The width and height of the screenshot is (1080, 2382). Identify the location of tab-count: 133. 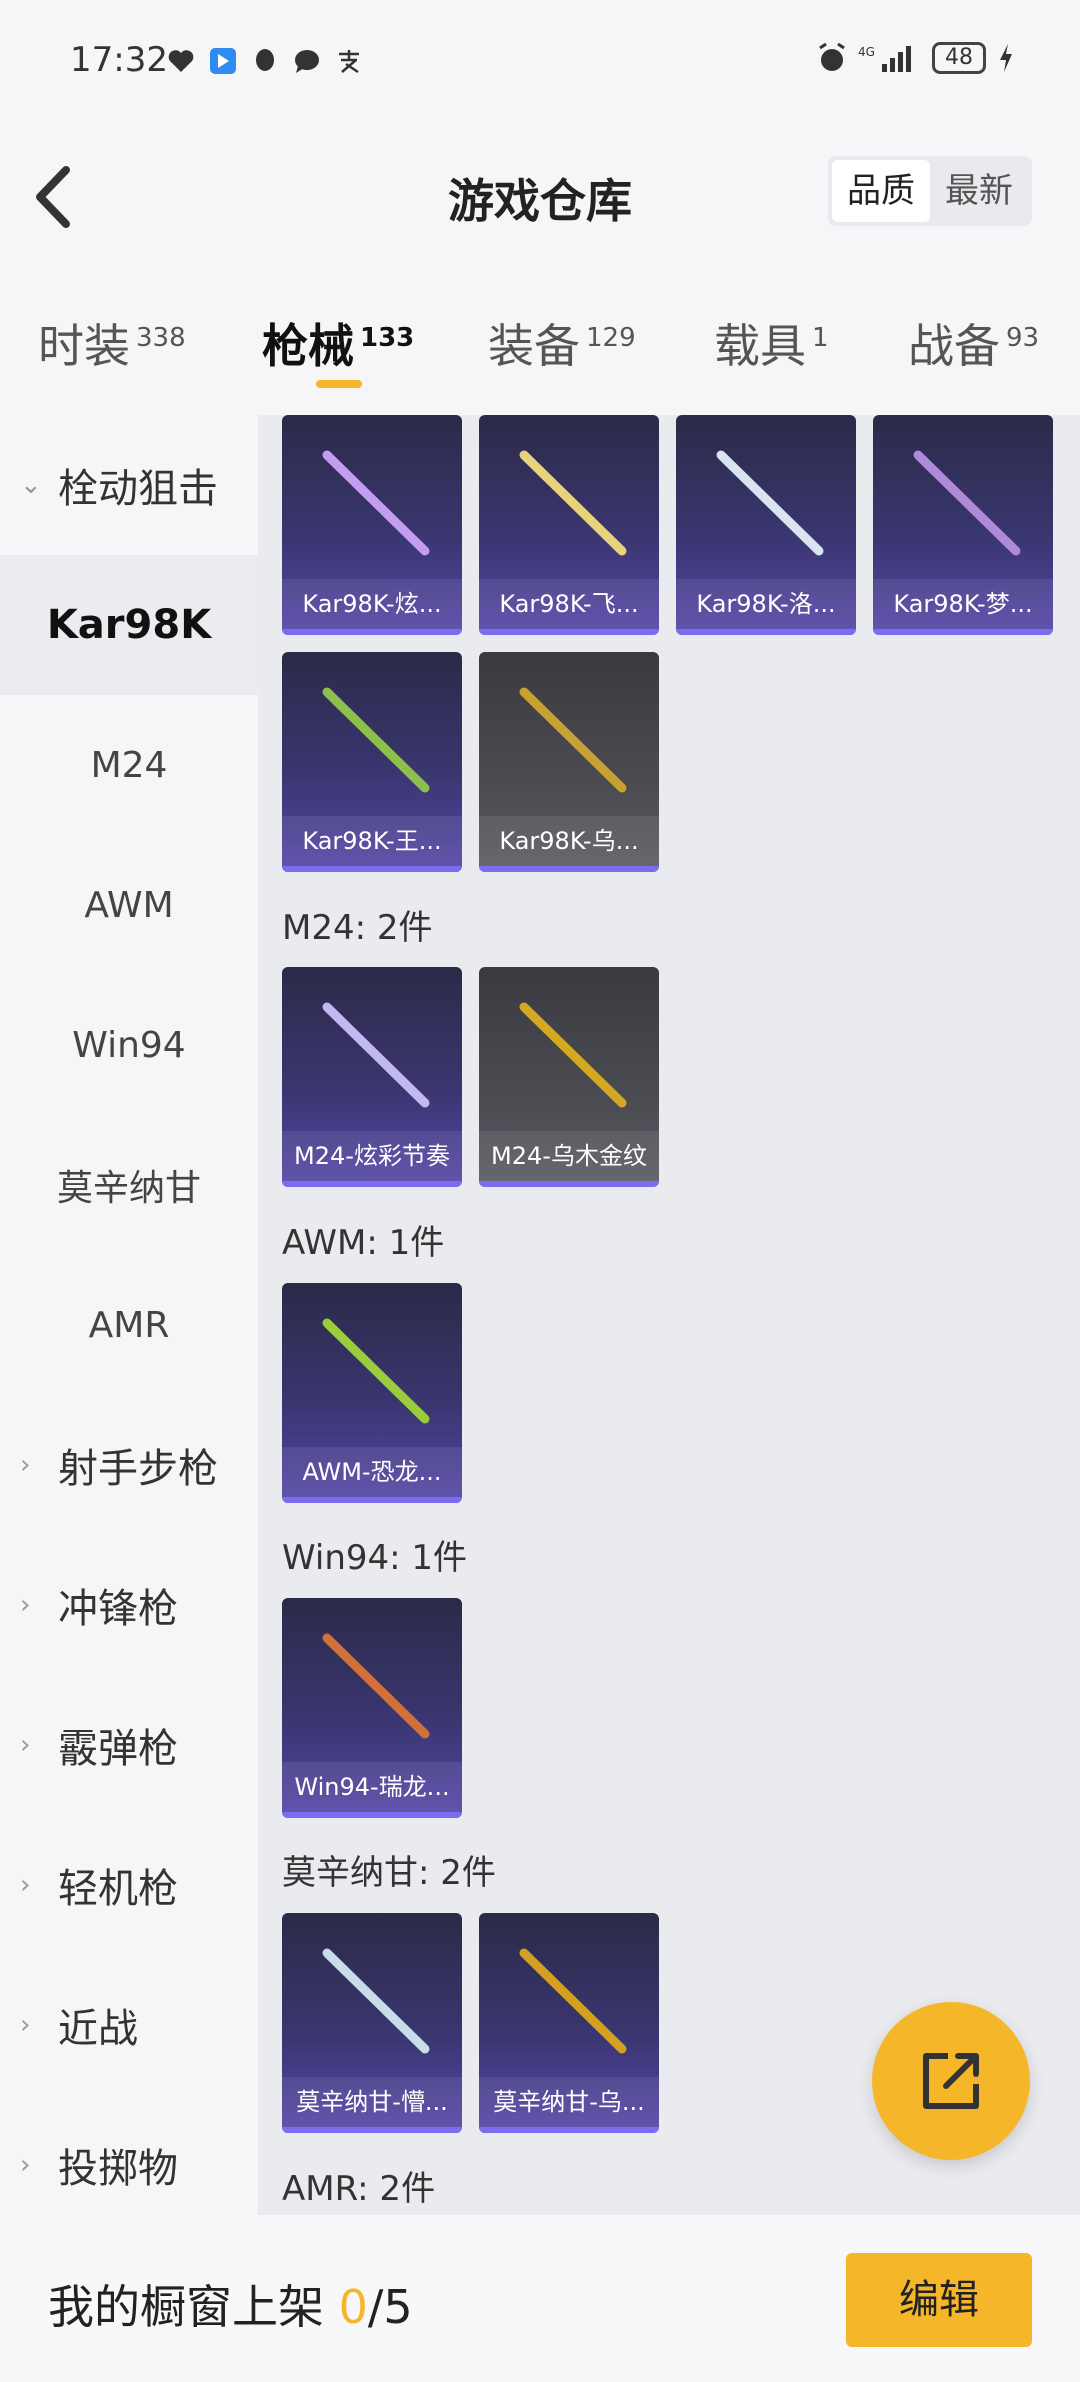
(387, 337).